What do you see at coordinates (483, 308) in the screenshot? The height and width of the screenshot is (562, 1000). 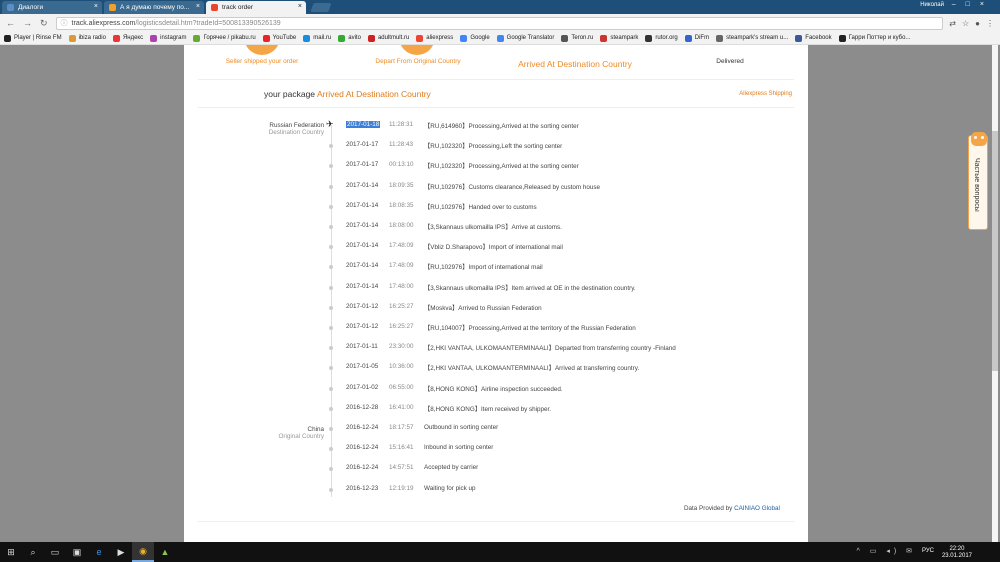 I see `event-description: 【Moskva】Arrived to Russian Federation` at bounding box center [483, 308].